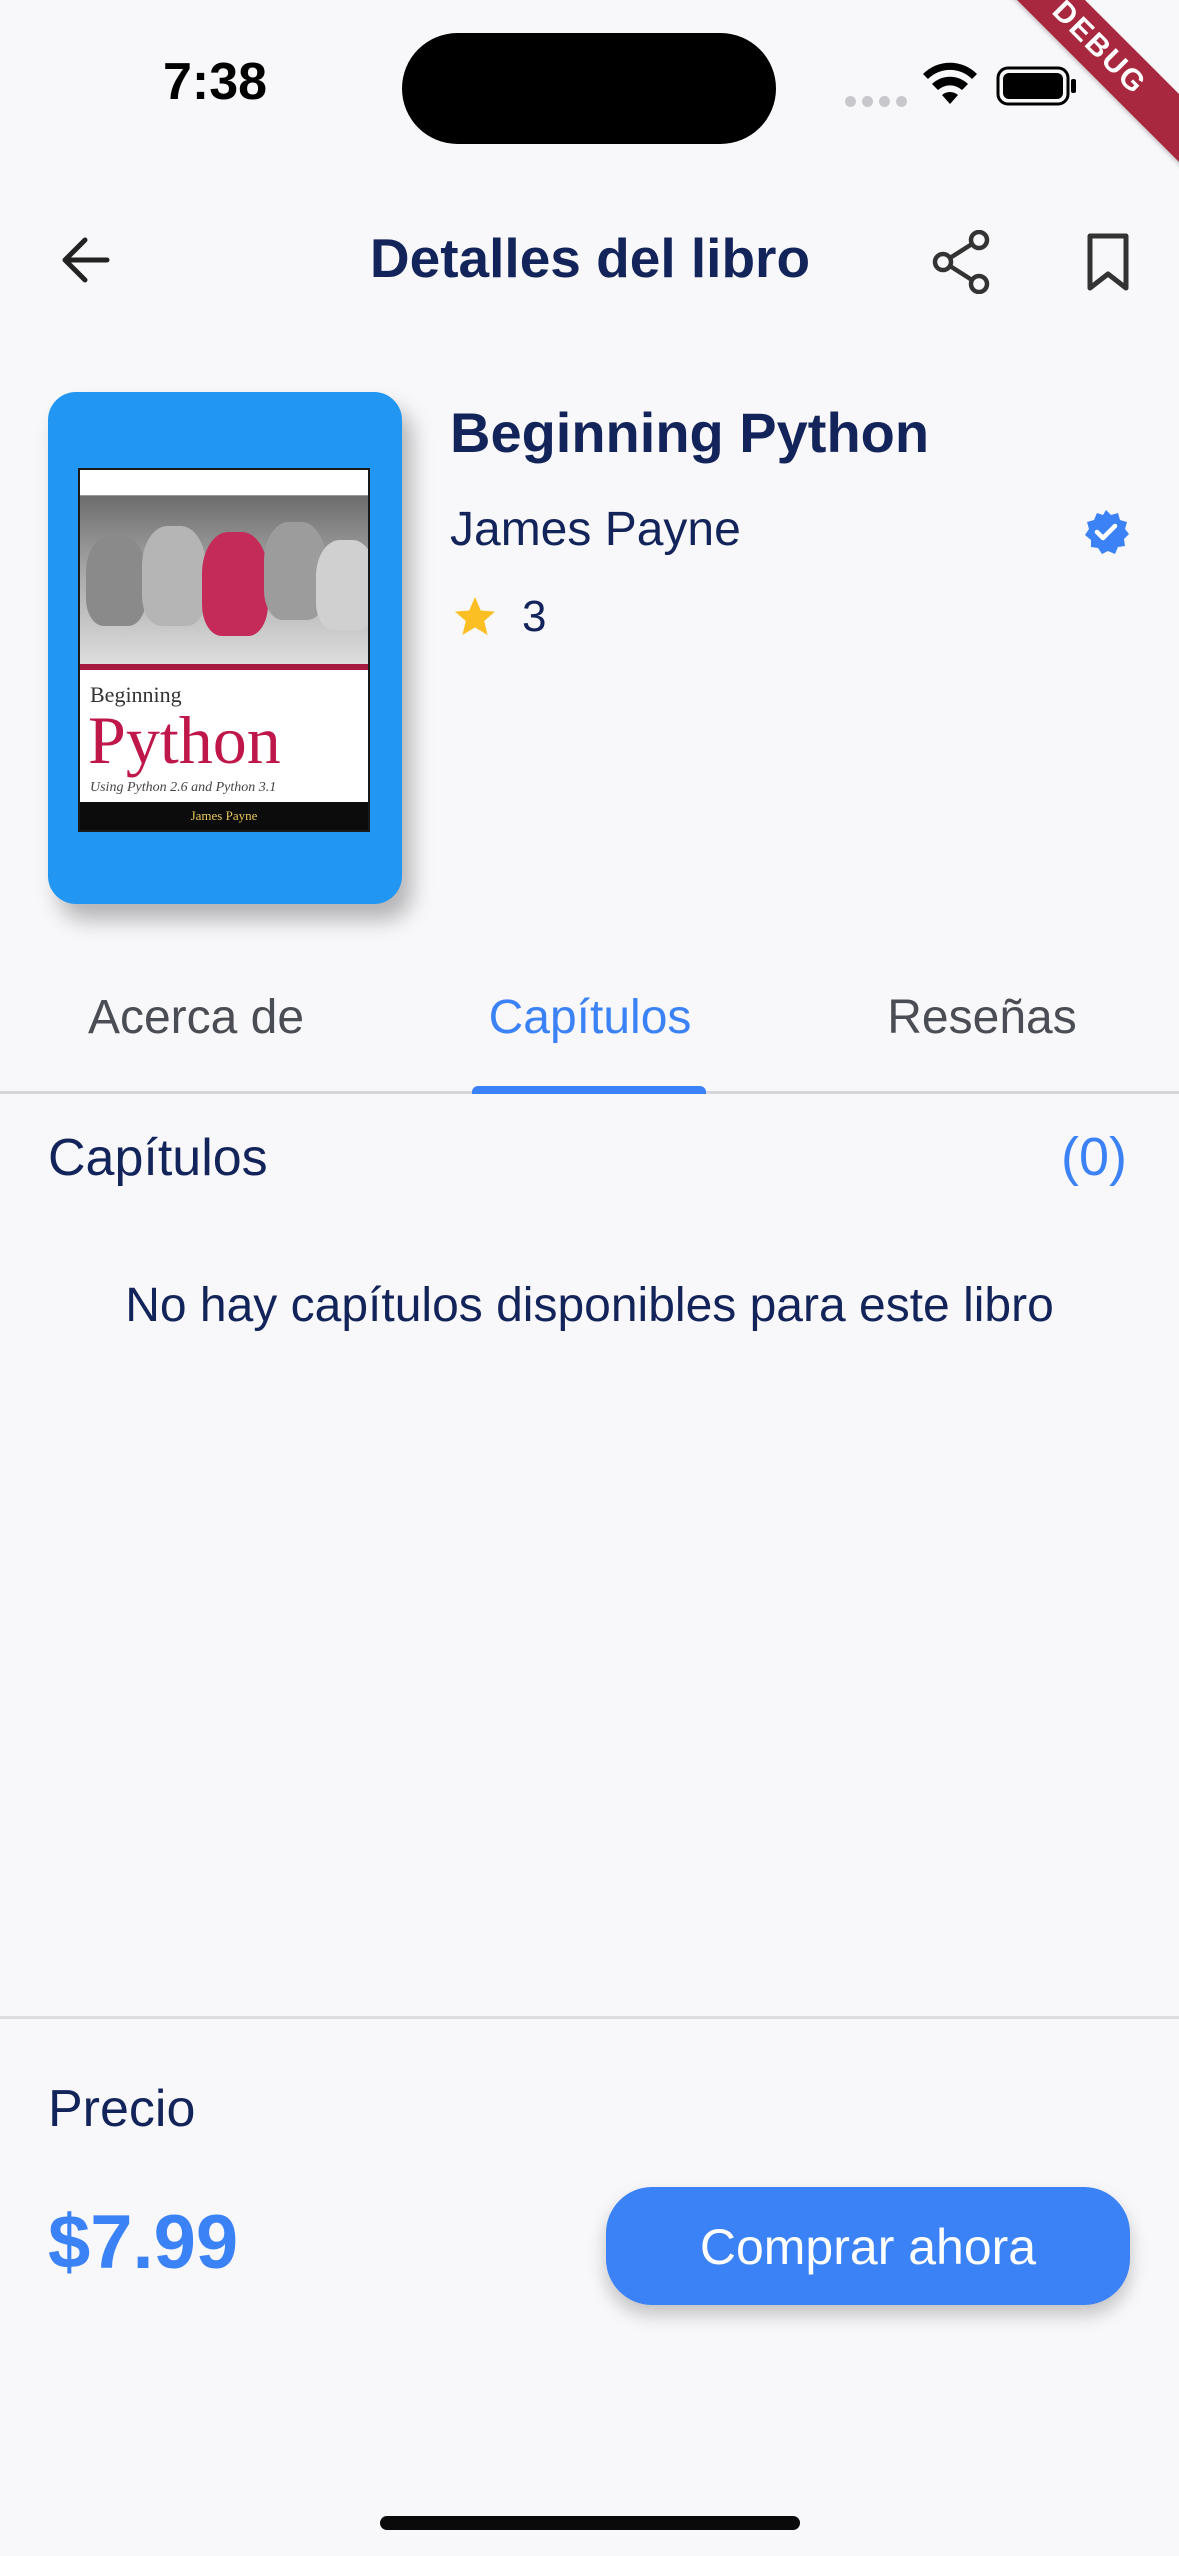 This screenshot has height=2556, width=1179. What do you see at coordinates (184, 740) in the screenshot?
I see `cover-python-text: Python` at bounding box center [184, 740].